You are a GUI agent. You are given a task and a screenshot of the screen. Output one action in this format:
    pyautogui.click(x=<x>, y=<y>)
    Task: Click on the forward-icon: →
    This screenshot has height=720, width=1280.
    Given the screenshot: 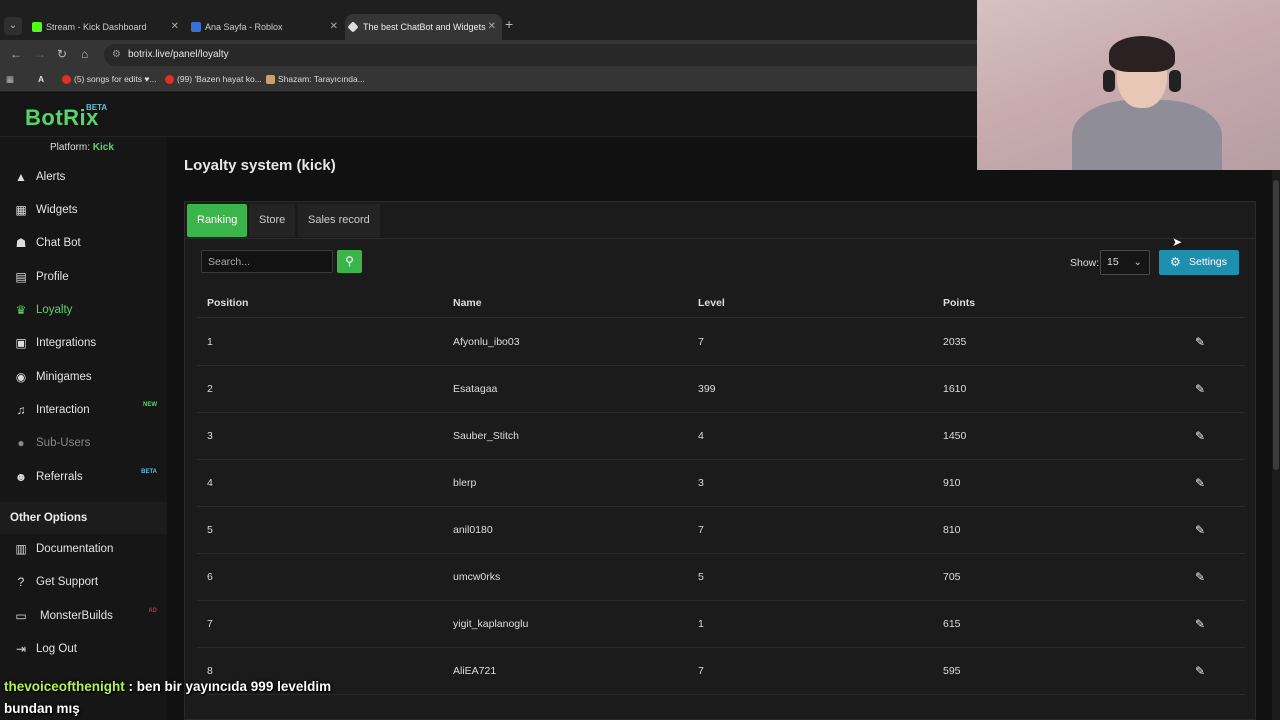 What is the action you would take?
    pyautogui.click(x=40, y=54)
    